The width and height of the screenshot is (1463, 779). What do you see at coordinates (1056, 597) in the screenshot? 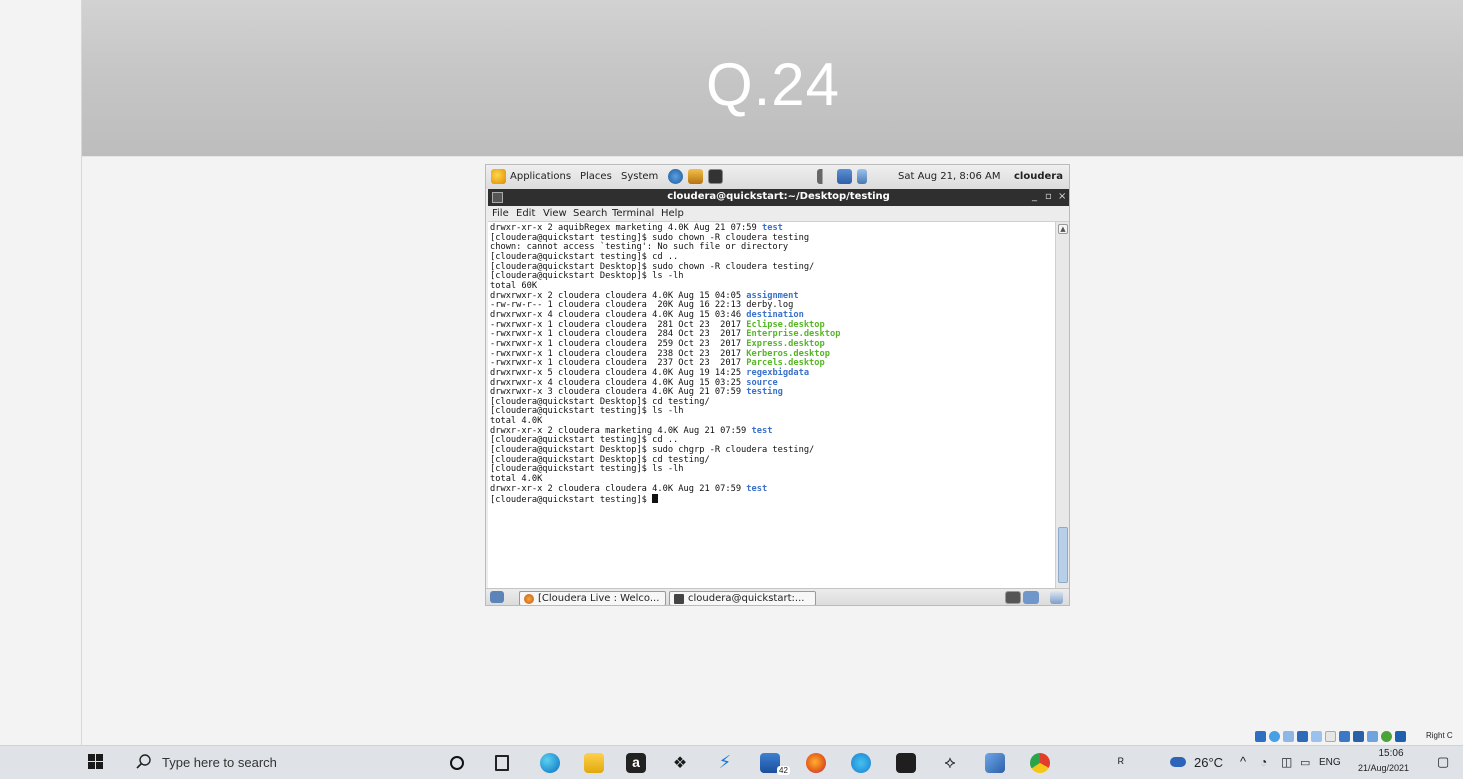
I see `trash-icon` at bounding box center [1056, 597].